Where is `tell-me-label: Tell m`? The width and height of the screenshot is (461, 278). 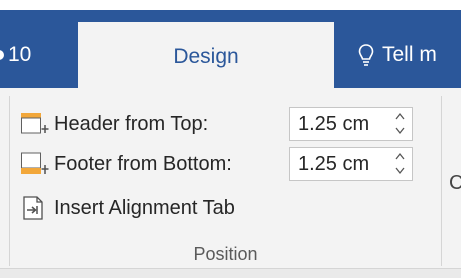 tell-me-label: Tell m is located at coordinates (409, 54).